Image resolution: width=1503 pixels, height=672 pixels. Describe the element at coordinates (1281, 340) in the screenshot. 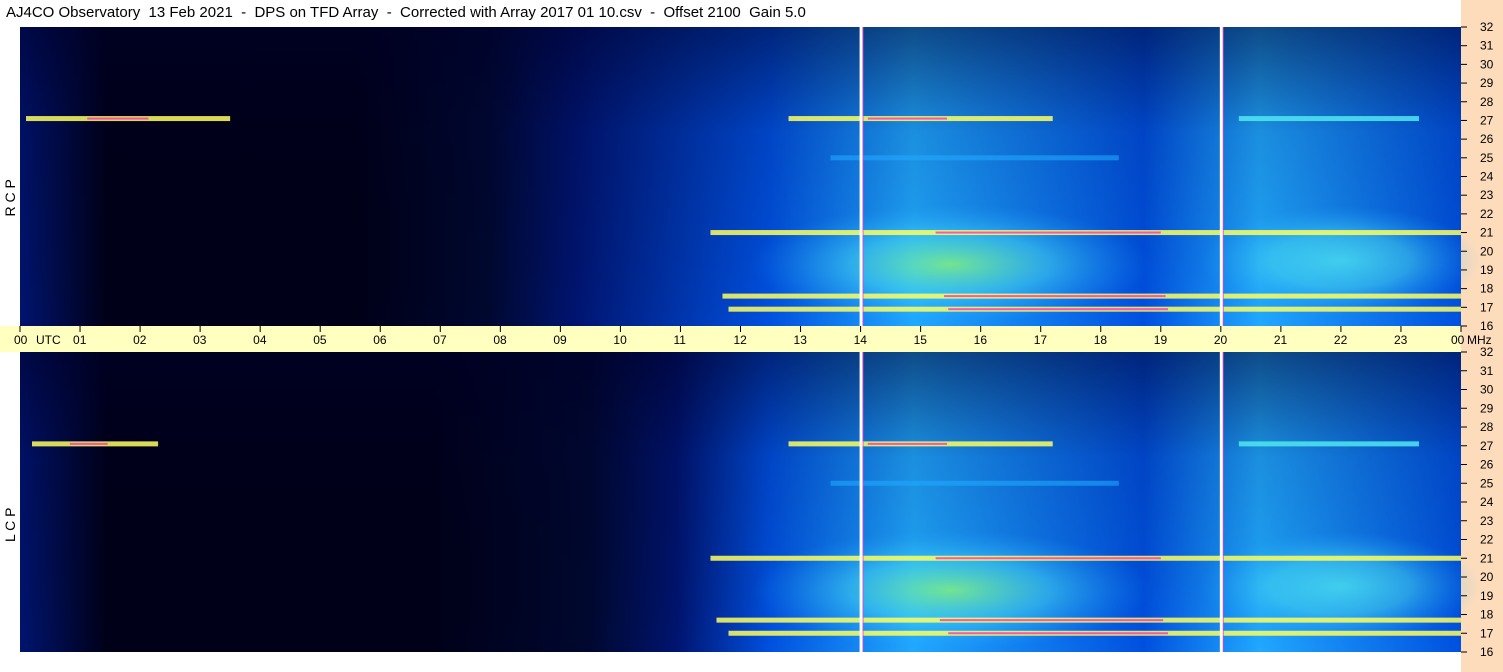

I see `time-tick-label: 21` at that location.